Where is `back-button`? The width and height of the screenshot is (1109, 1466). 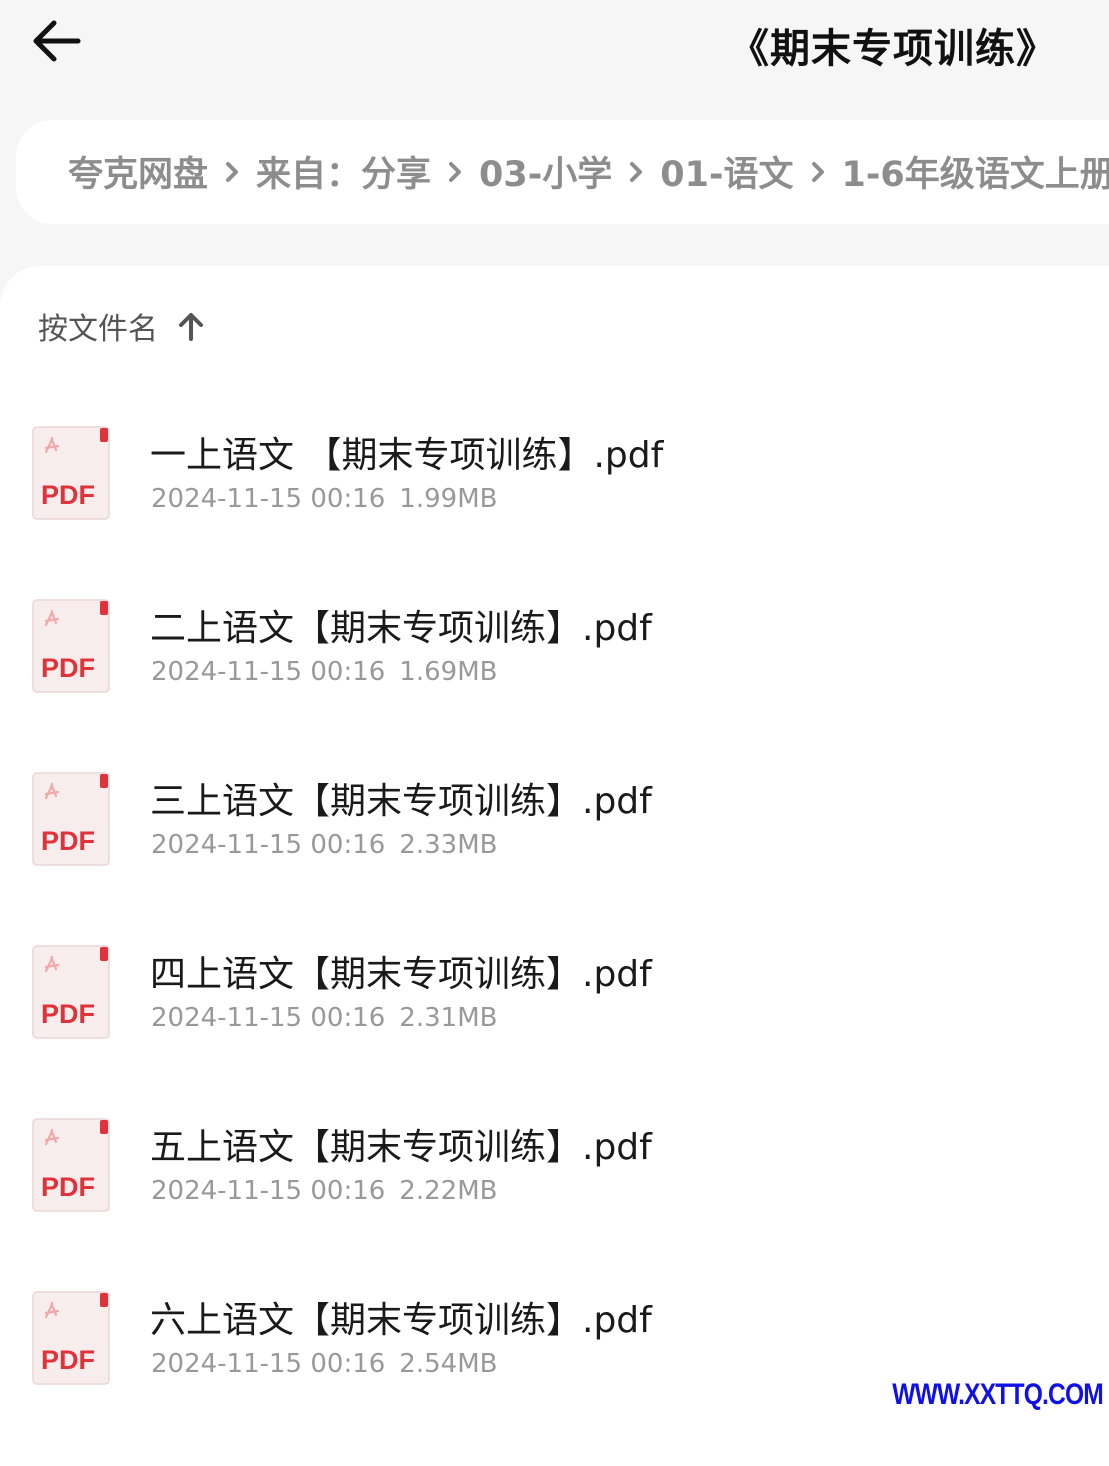
back-button is located at coordinates (56, 41).